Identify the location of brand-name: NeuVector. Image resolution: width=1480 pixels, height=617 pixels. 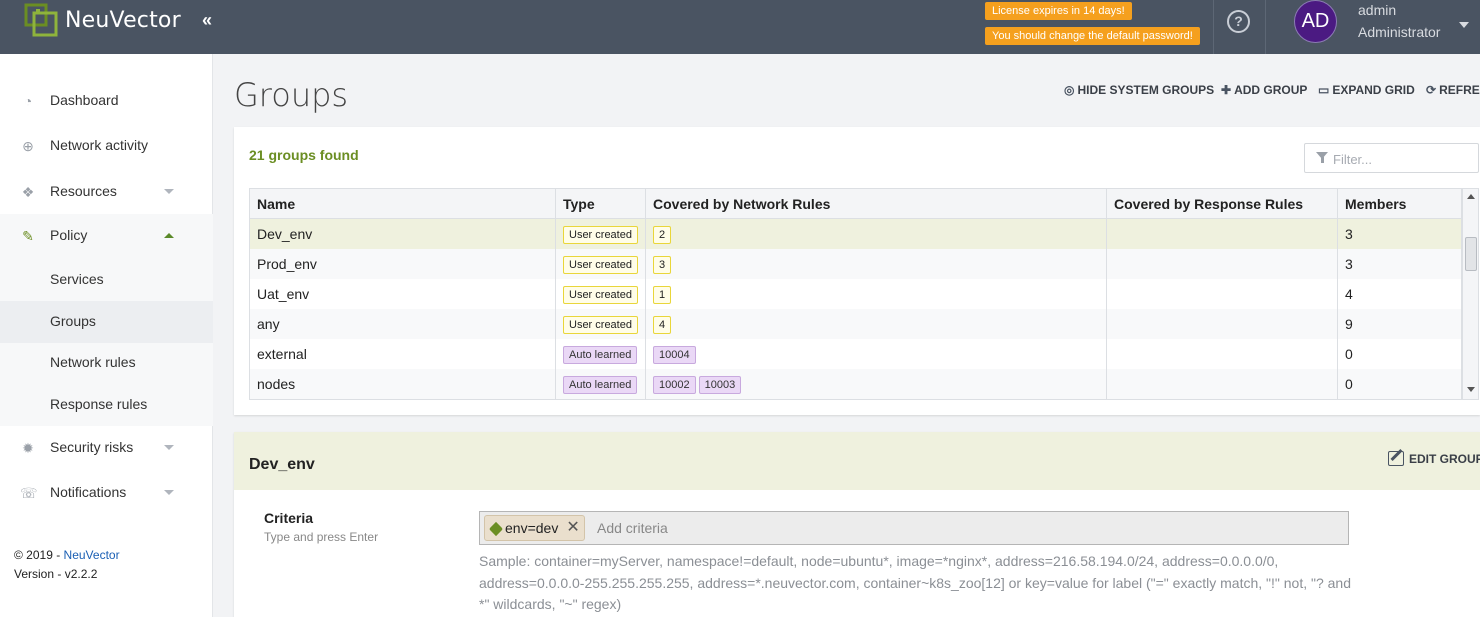
(123, 20).